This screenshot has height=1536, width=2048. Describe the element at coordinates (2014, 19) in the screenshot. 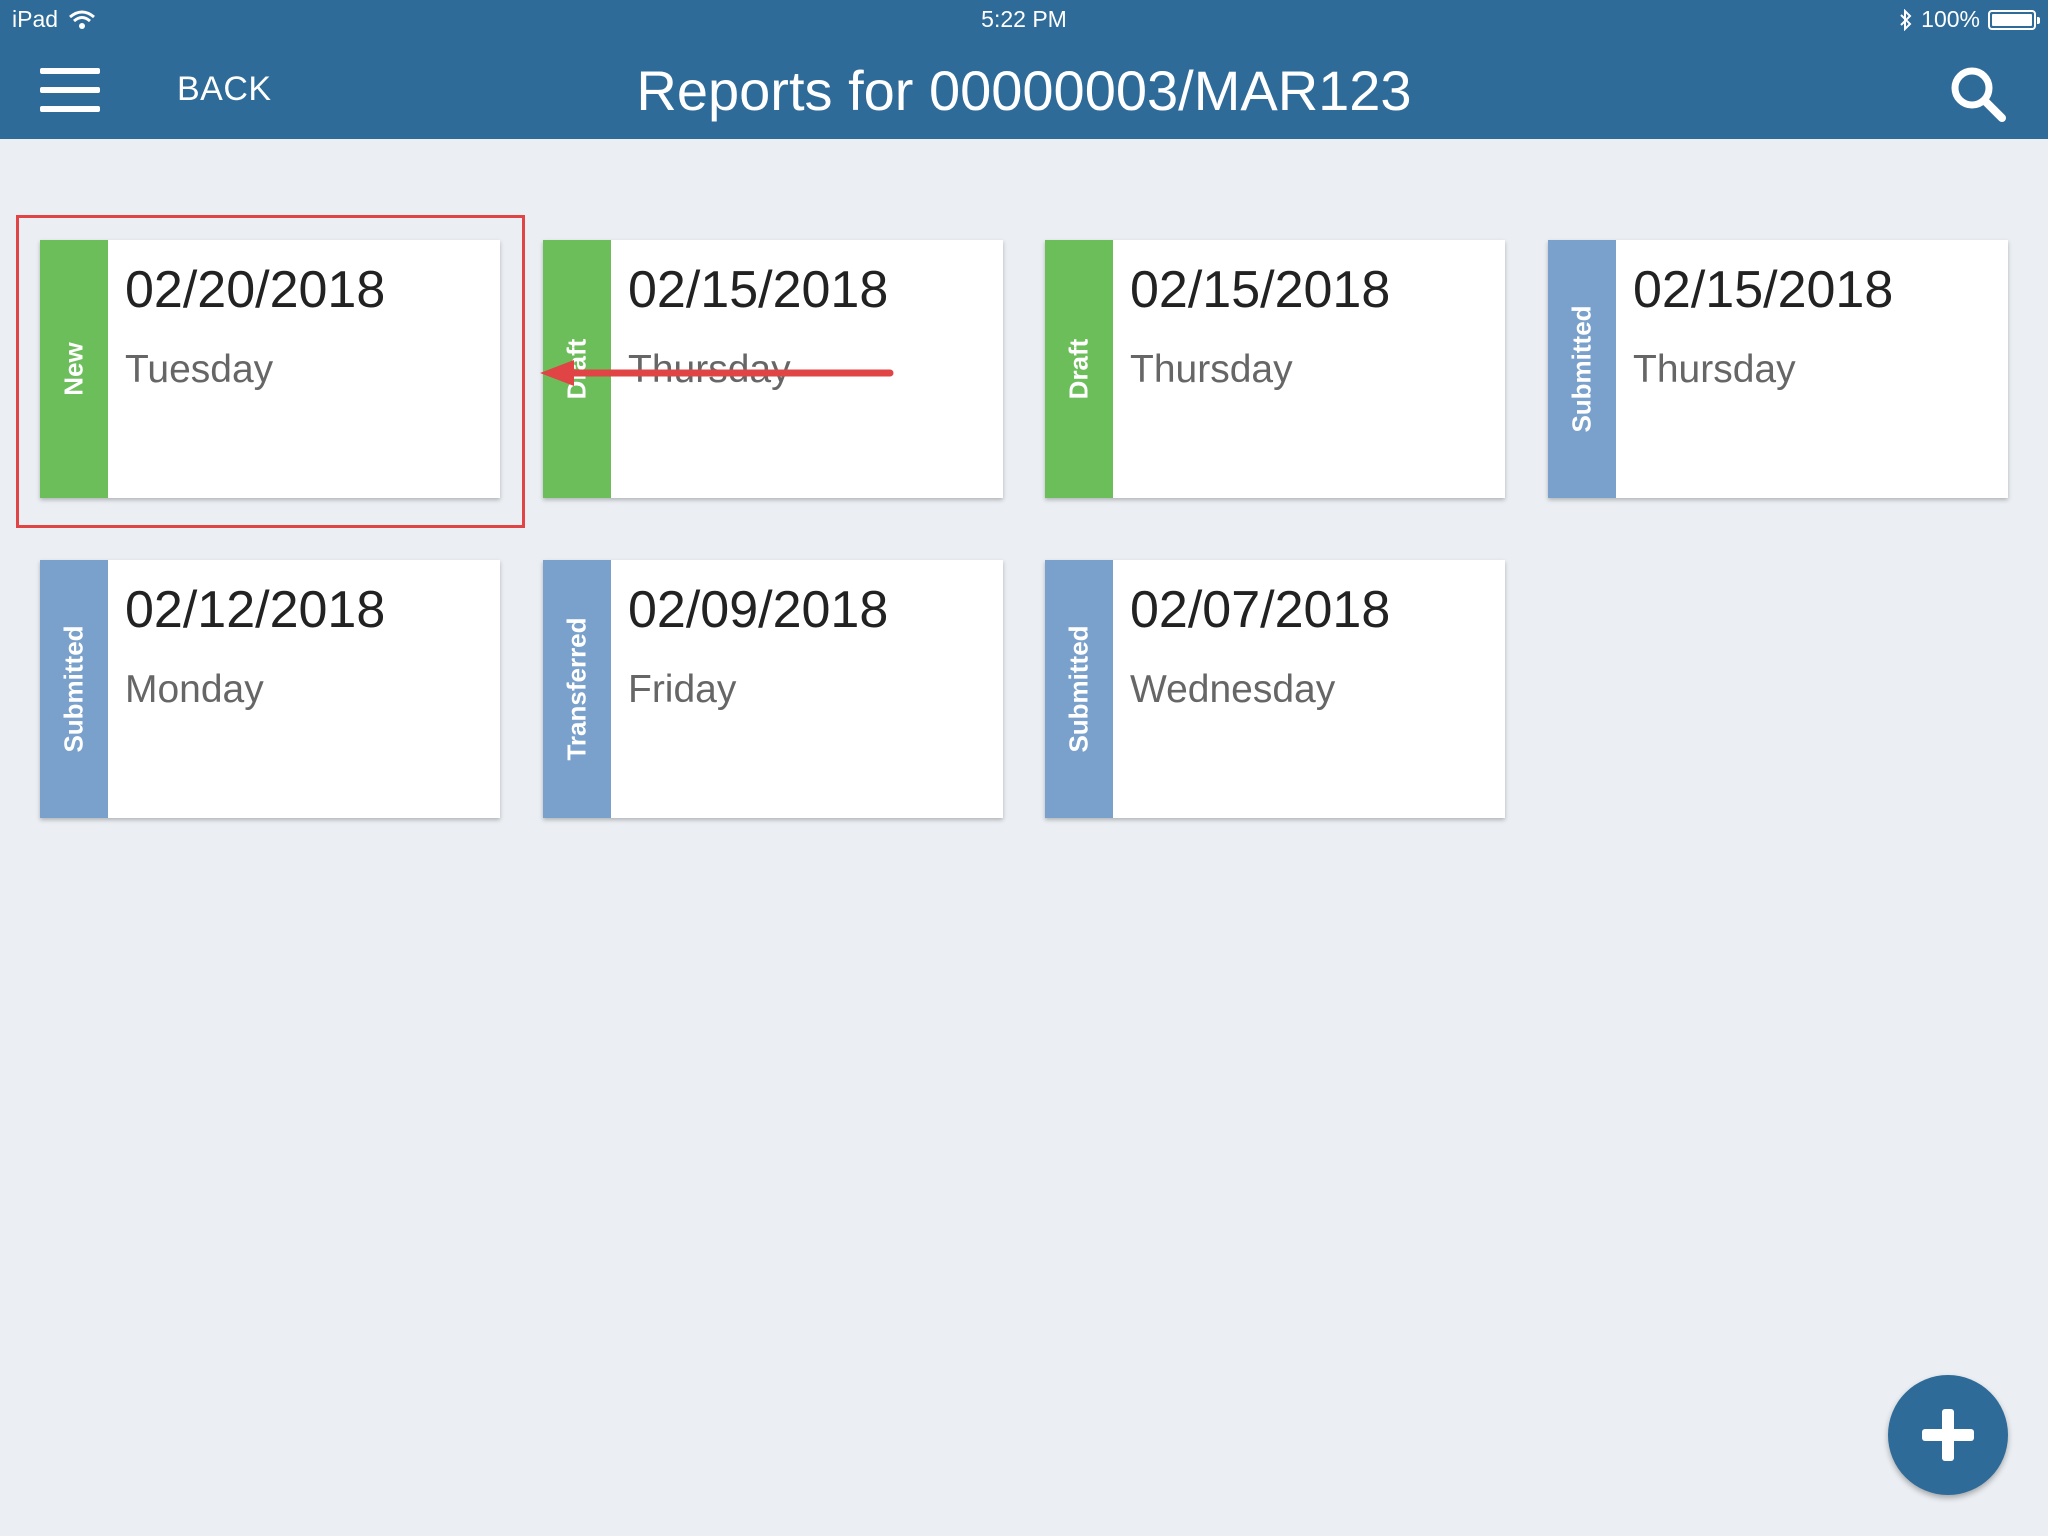

I see `battery-icon` at that location.